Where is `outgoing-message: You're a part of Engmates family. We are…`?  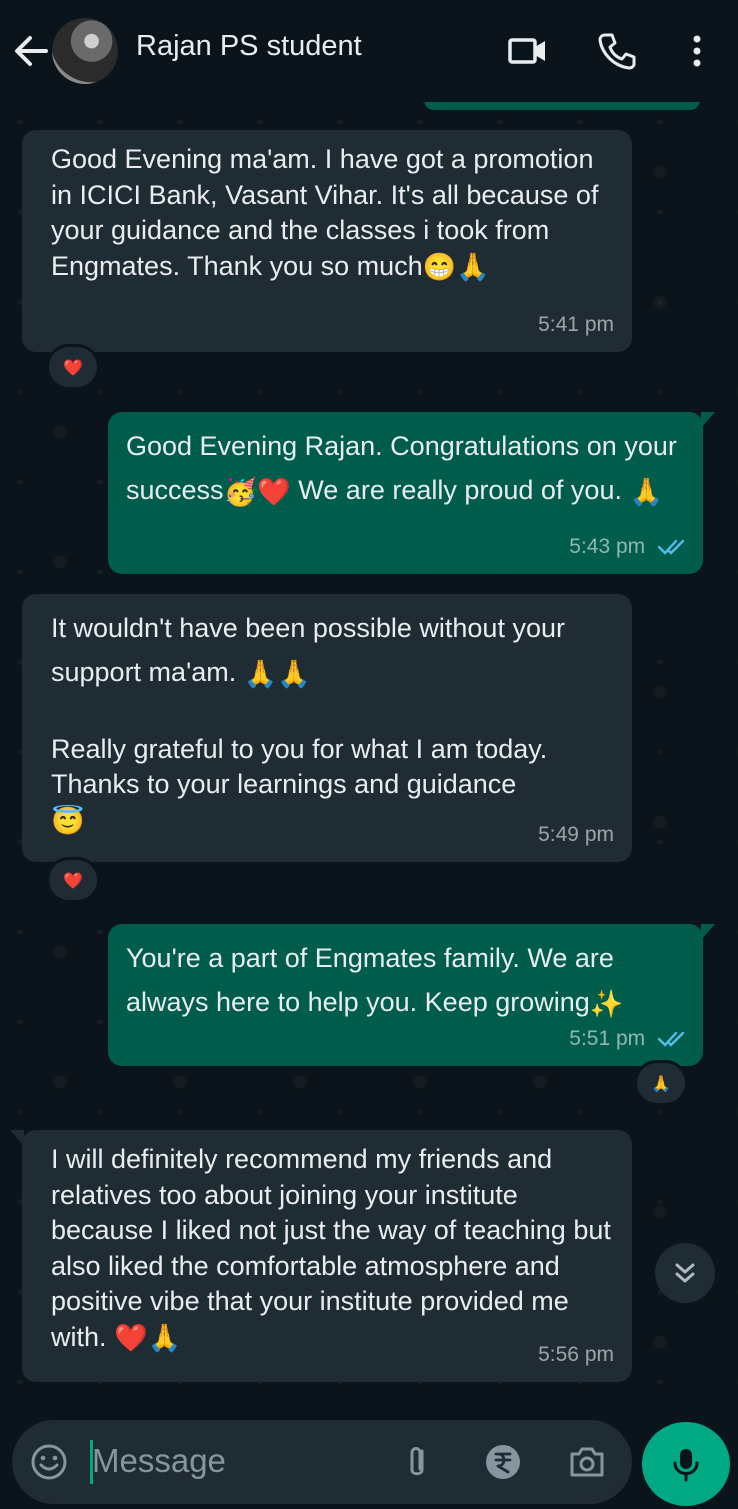 outgoing-message: You're a part of Engmates family. We are… is located at coordinates (411, 995).